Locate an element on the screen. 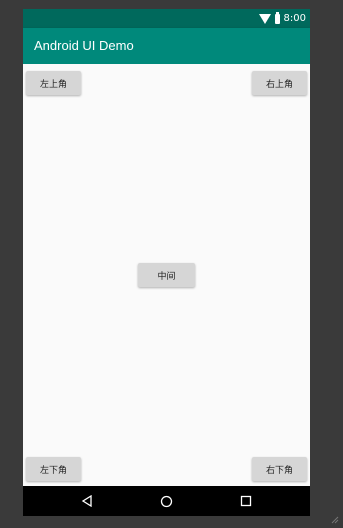 The height and width of the screenshot is (528, 343). navigation-bar is located at coordinates (166, 501).